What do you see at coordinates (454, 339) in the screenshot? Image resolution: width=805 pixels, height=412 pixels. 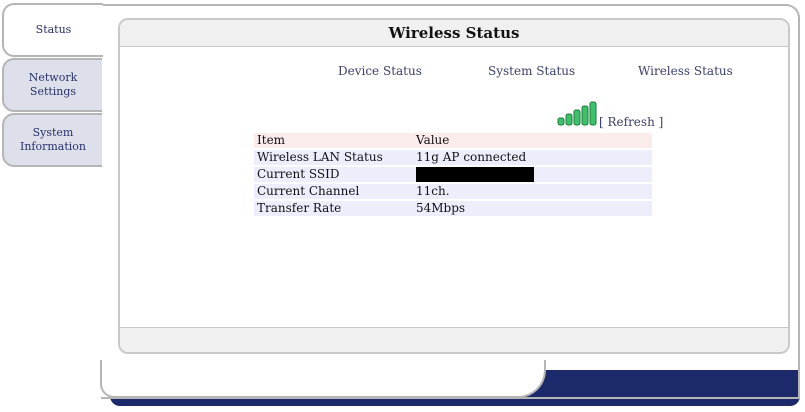 I see `panel-footer` at bounding box center [454, 339].